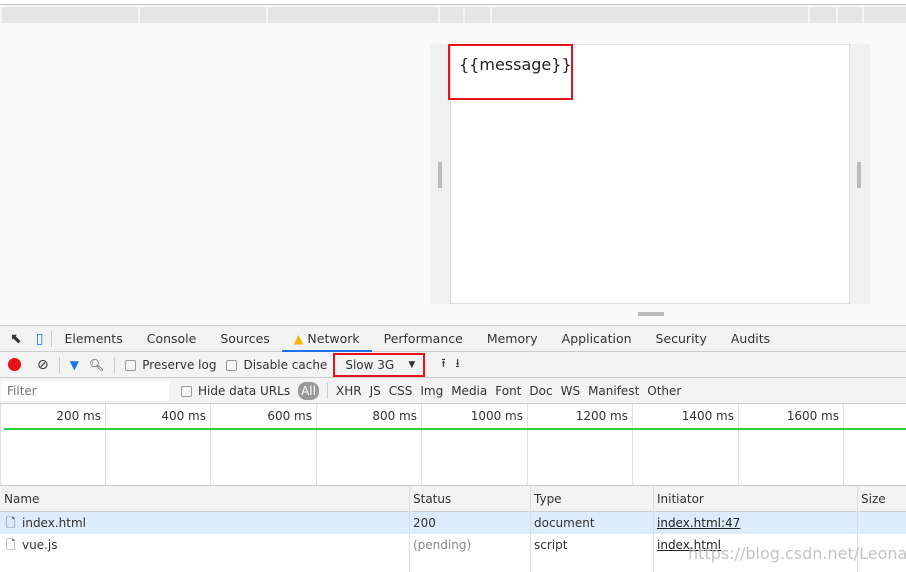 The height and width of the screenshot is (572, 906). I want to click on filter-type-doc: Doc, so click(540, 391).